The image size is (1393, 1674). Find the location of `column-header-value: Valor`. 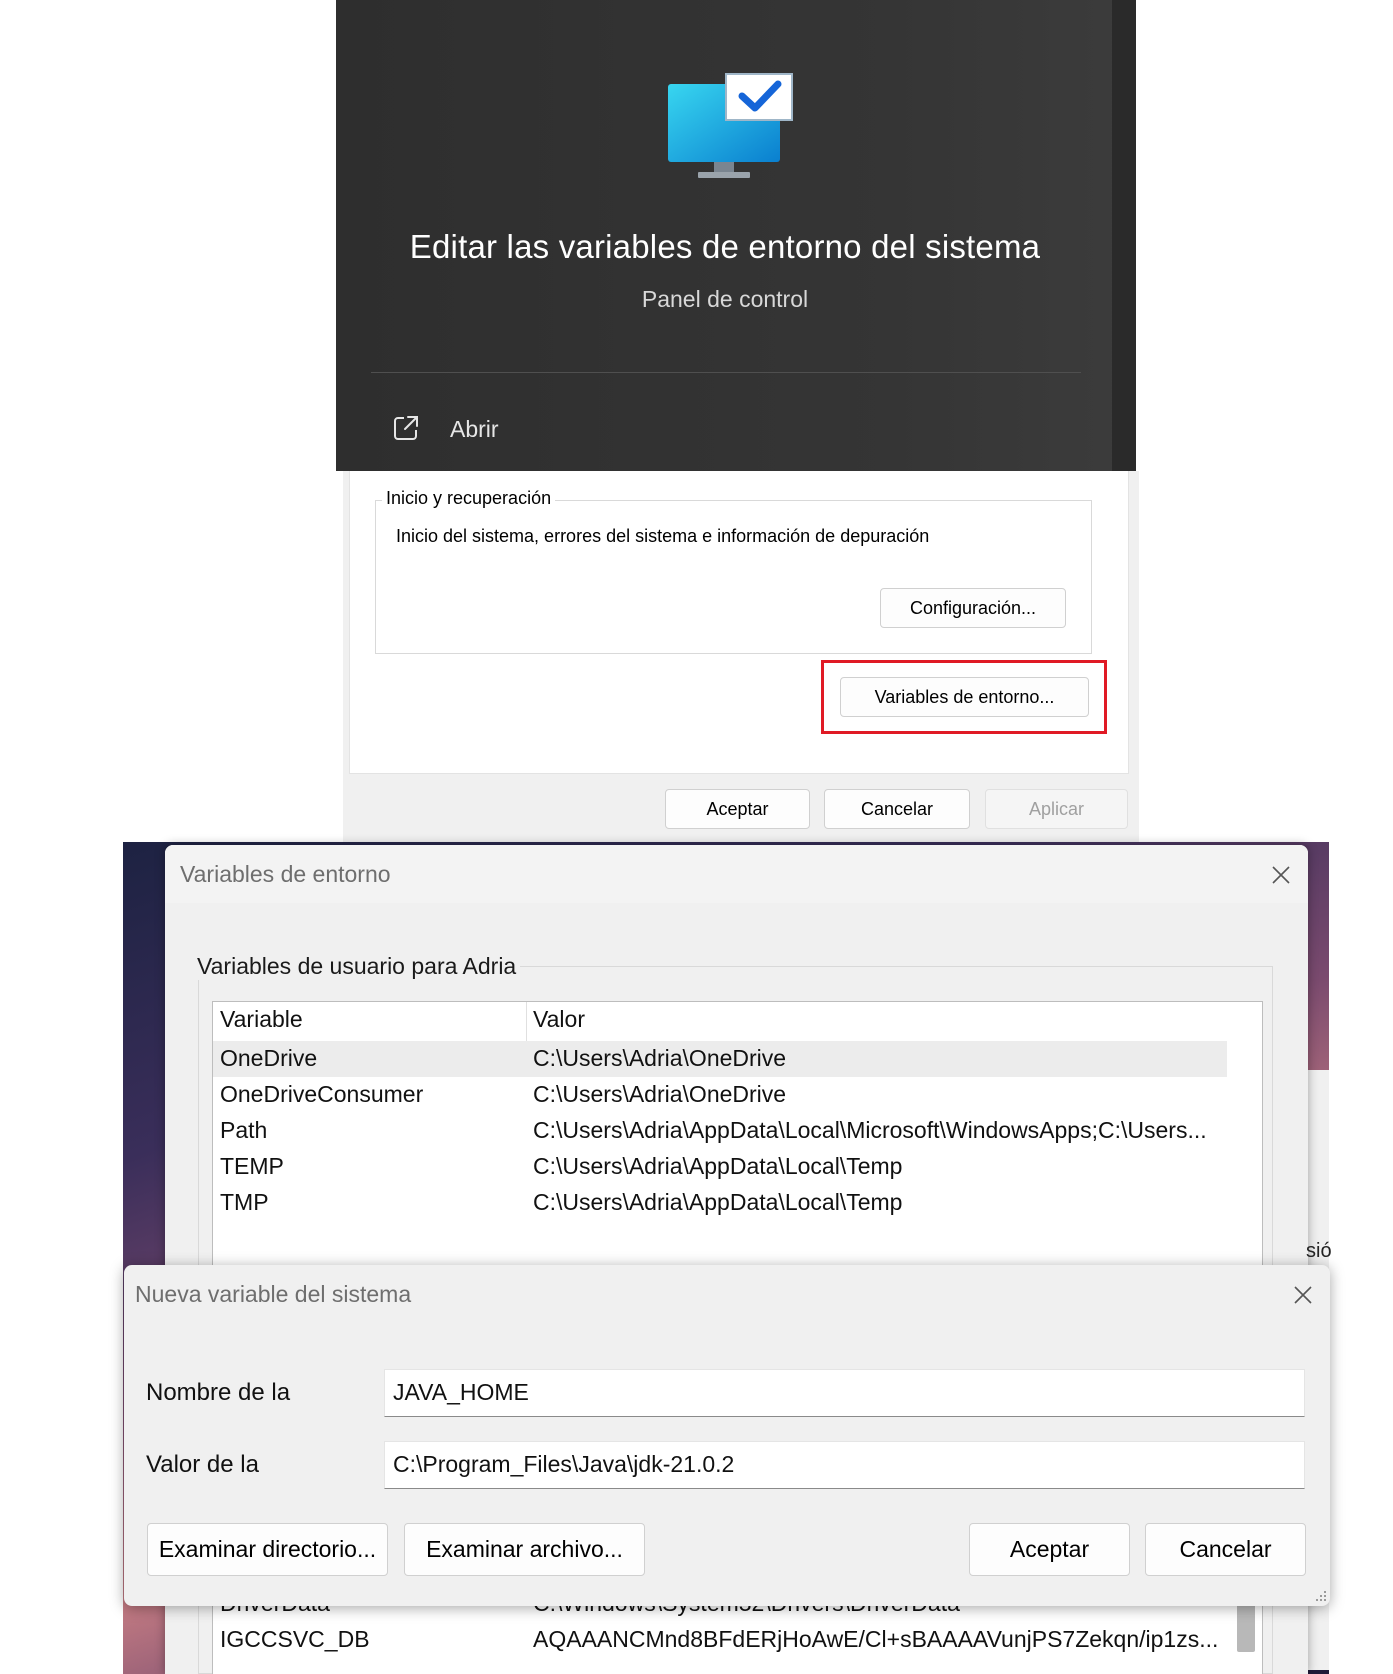

column-header-value: Valor is located at coordinates (878, 1019).